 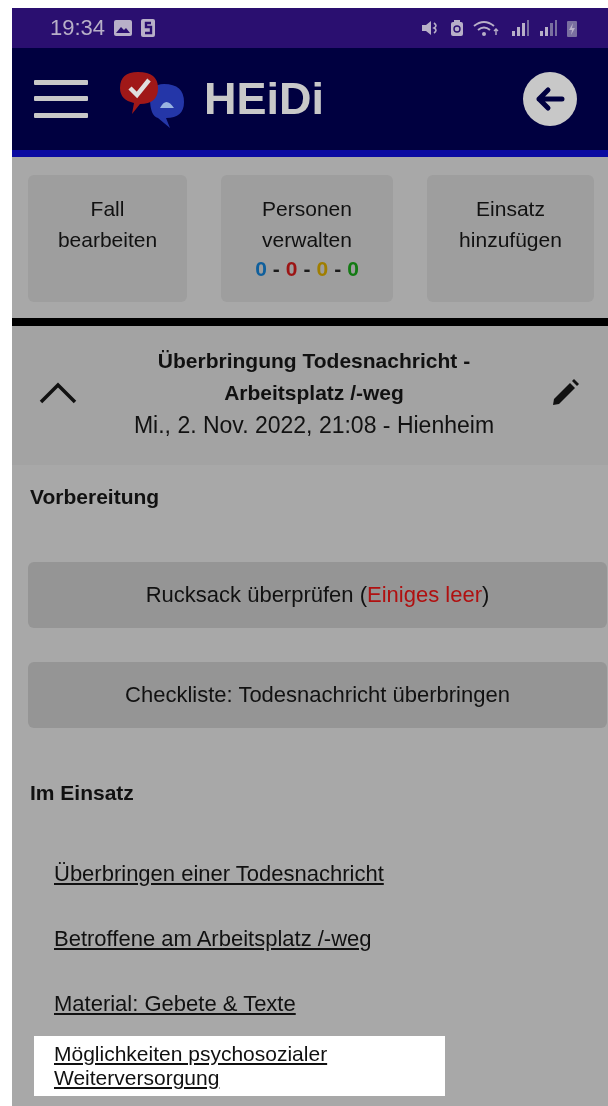 What do you see at coordinates (314, 425) in the screenshot?
I see `case-subtitle: Mi., 2. Nov. 2022, 21:08 - Hienheim` at bounding box center [314, 425].